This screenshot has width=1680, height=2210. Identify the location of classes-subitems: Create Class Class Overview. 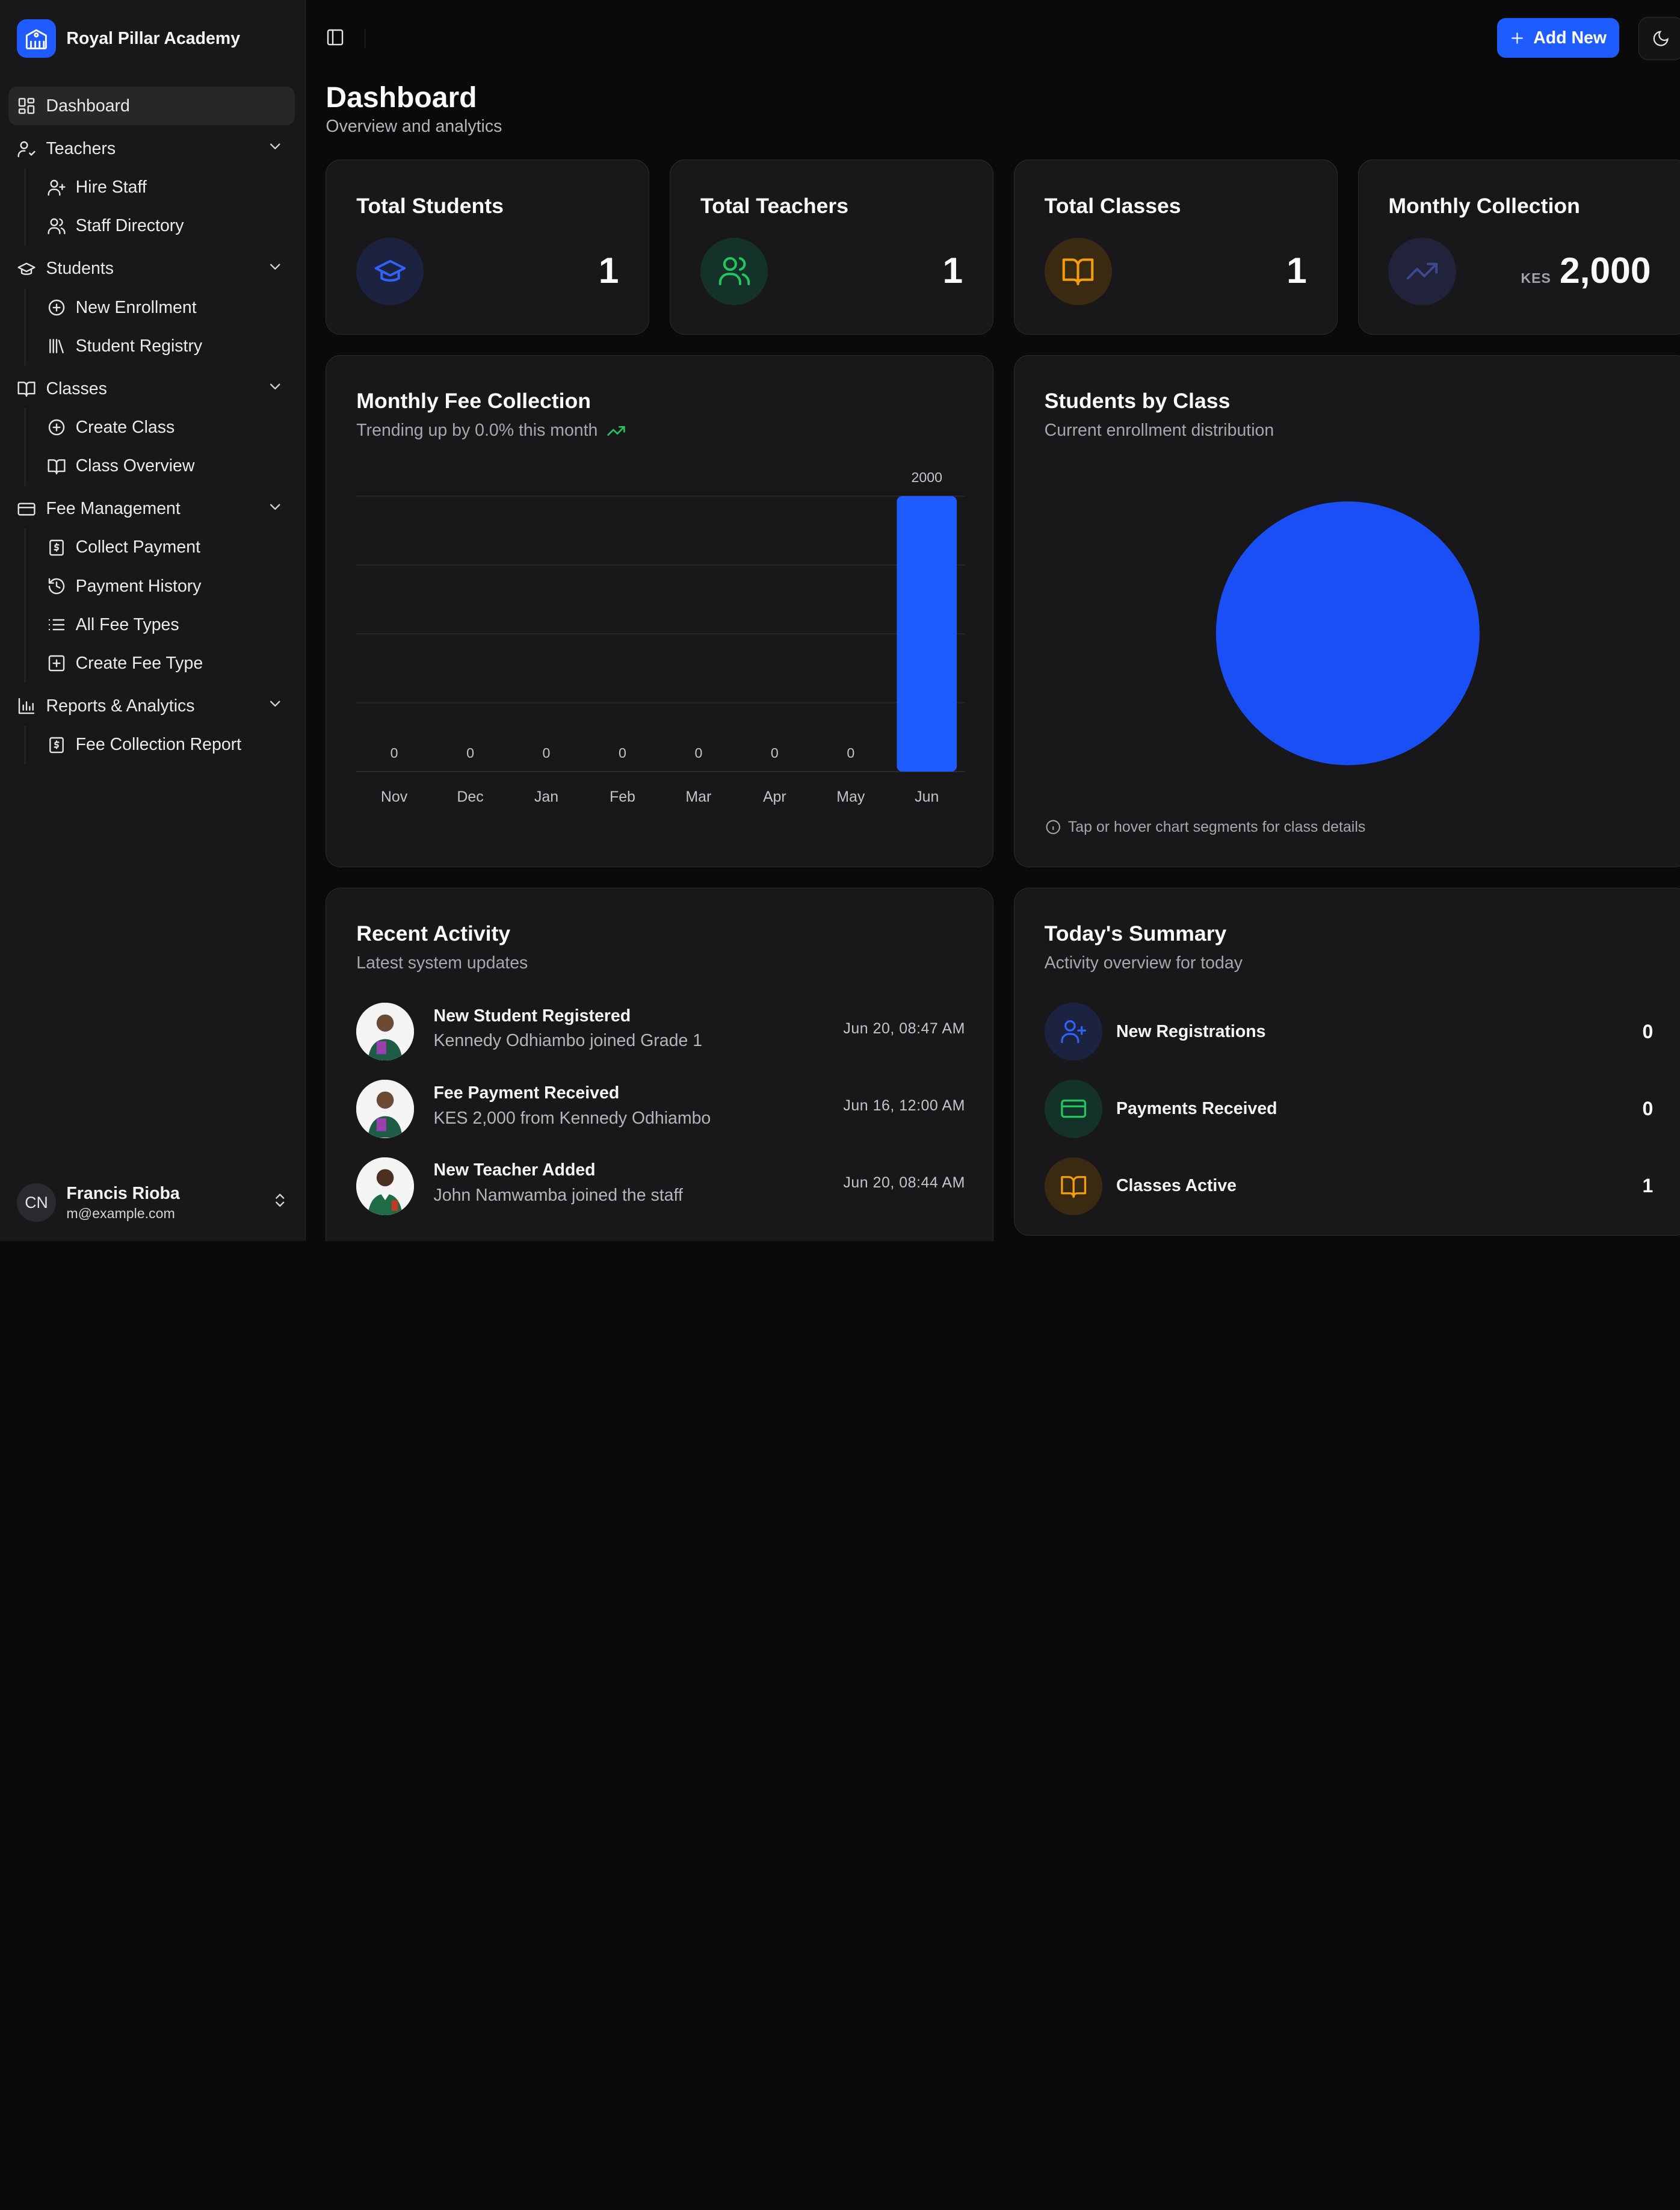
(159, 447).